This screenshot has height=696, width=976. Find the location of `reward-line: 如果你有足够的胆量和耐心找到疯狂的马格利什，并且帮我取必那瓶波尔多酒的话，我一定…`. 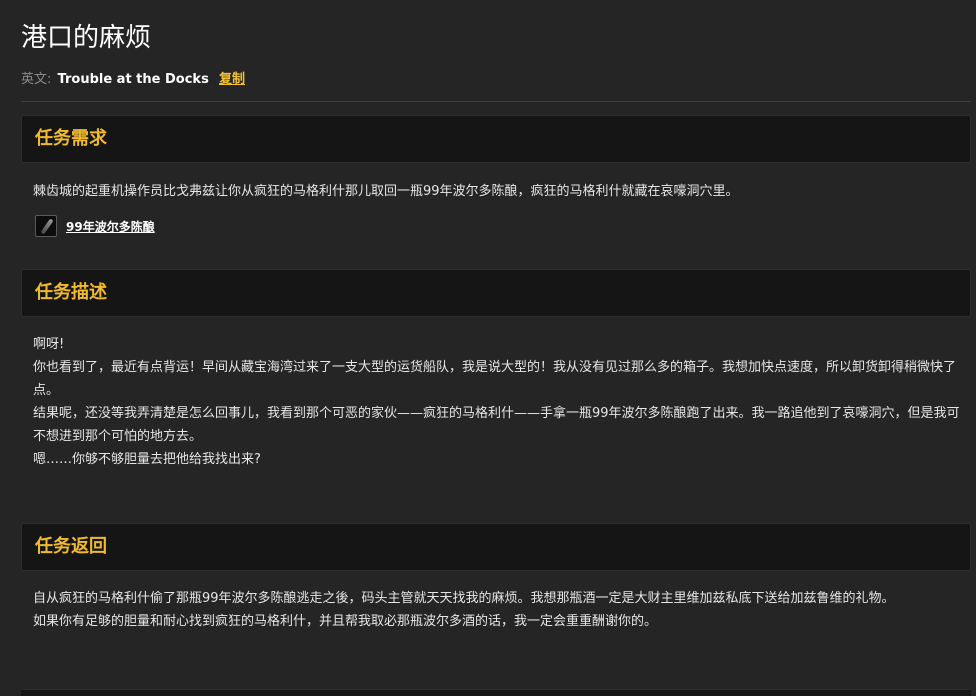

reward-line: 如果你有足够的胆量和耐心找到疯狂的马格利什，并且帮我取必那瓶波尔多酒的话，我一定… is located at coordinates (345, 621).